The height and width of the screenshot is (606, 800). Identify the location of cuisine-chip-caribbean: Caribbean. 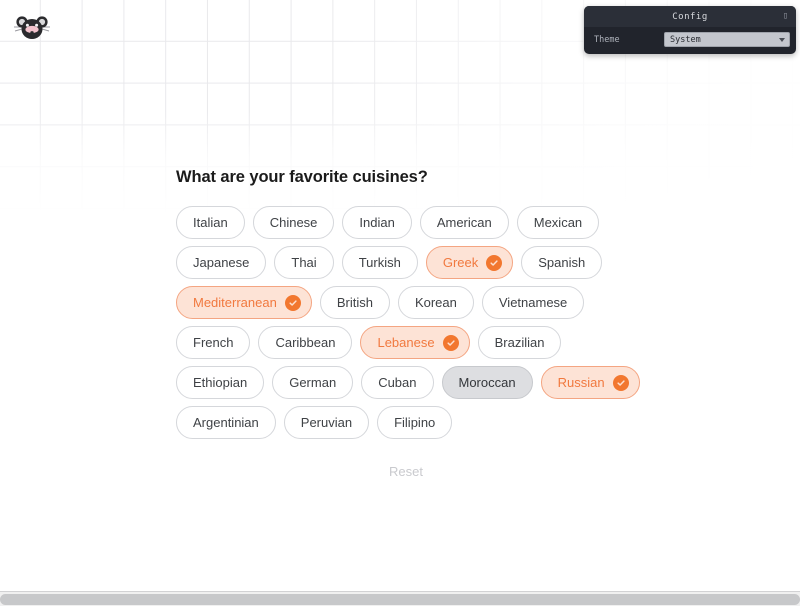
(305, 342).